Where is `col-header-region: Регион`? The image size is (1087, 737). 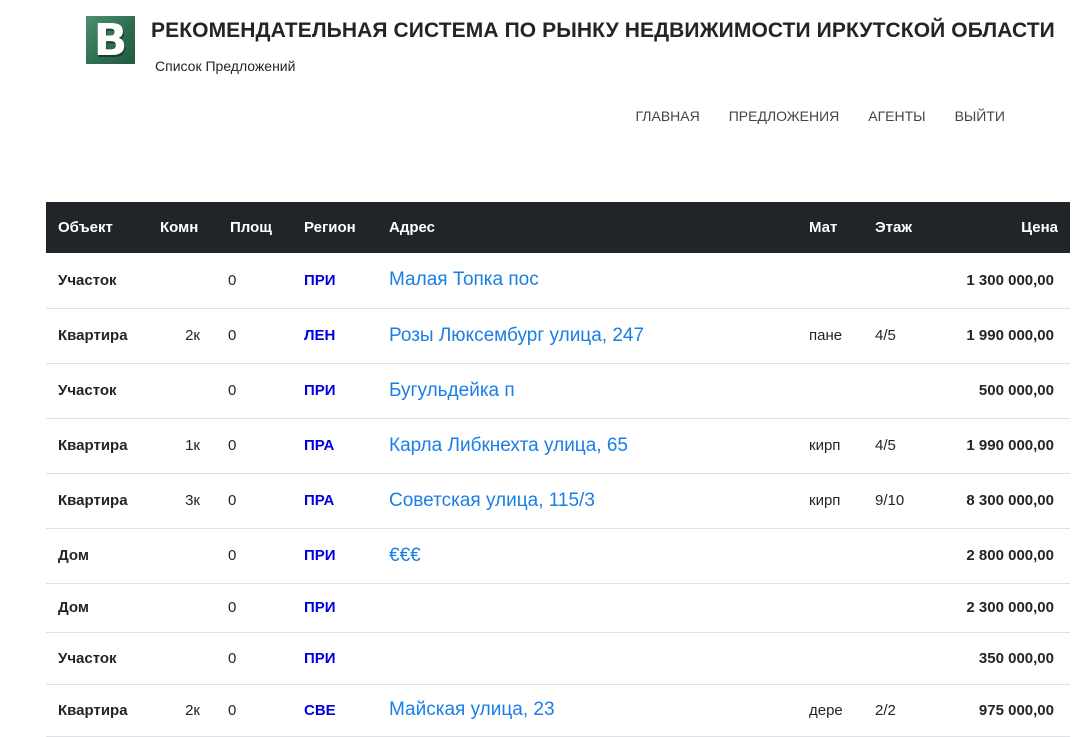
col-header-region: Регион is located at coordinates (334, 227).